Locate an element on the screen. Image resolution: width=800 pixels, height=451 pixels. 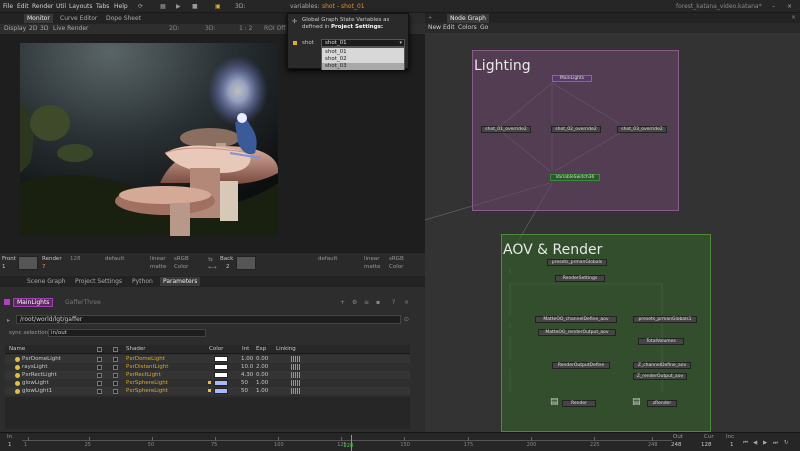
light-intensity: 50 is located at coordinates (244, 383).